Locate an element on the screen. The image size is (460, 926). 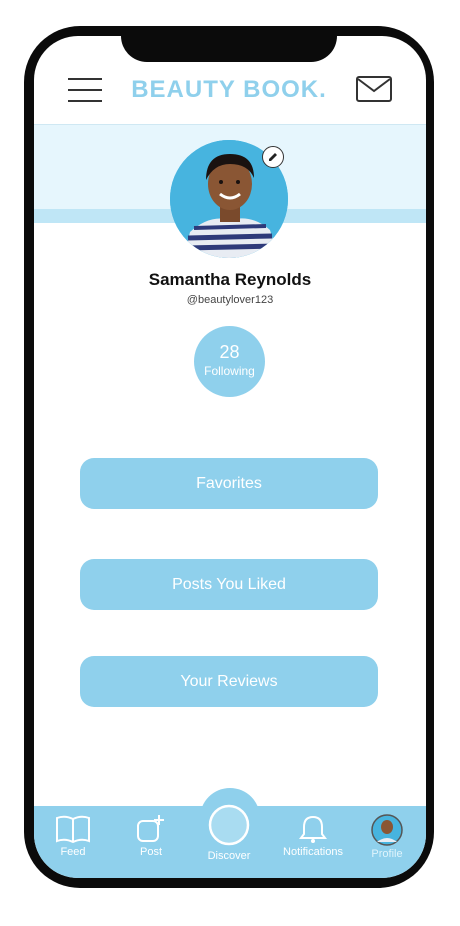
add-post-icon is located at coordinates (150, 828).